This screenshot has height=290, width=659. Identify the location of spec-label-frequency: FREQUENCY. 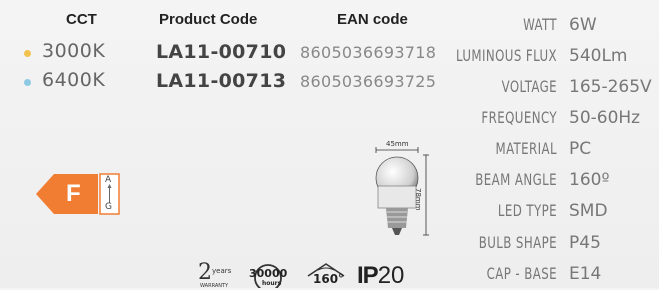
(519, 117).